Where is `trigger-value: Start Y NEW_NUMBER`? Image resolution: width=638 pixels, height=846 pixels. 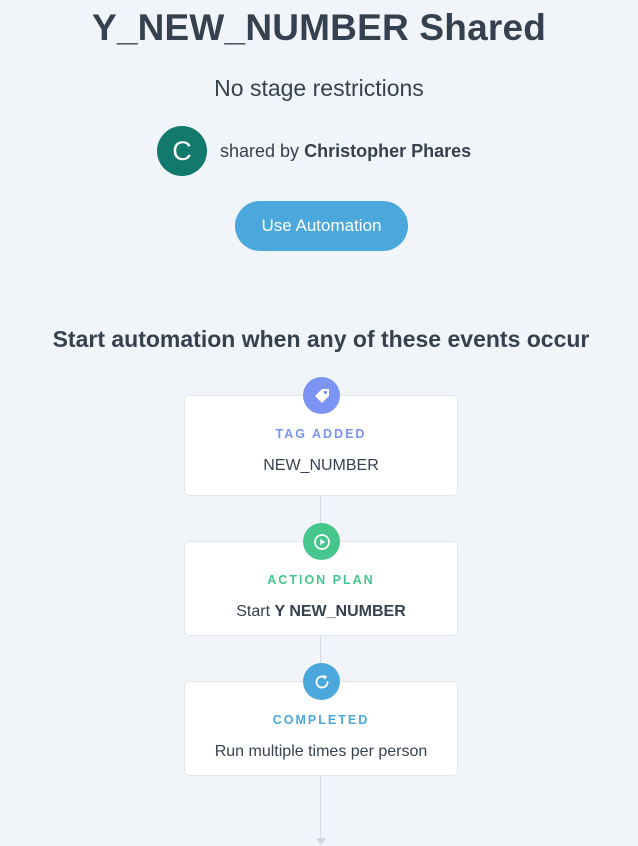 trigger-value: Start Y NEW_NUMBER is located at coordinates (321, 612).